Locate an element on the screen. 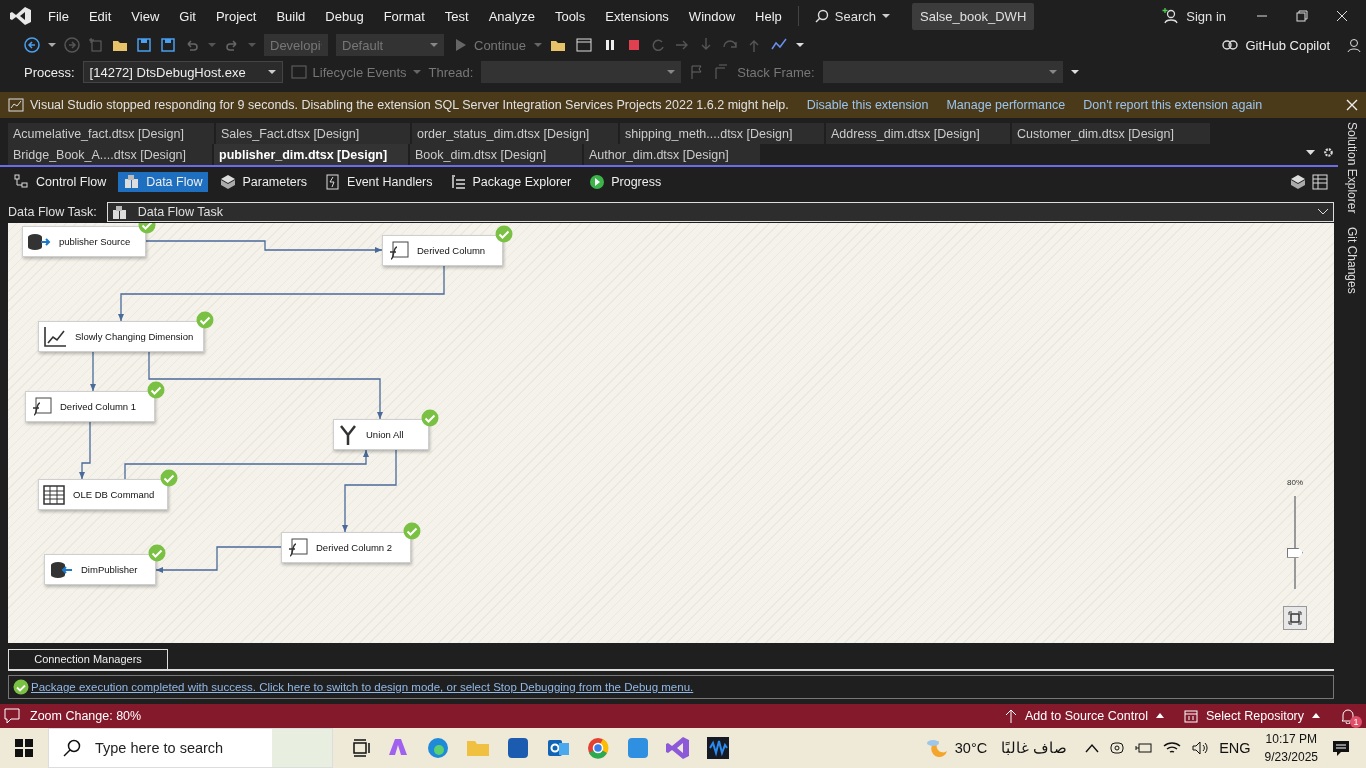 The height and width of the screenshot is (768, 1366). camera-icon is located at coordinates (1117, 748).